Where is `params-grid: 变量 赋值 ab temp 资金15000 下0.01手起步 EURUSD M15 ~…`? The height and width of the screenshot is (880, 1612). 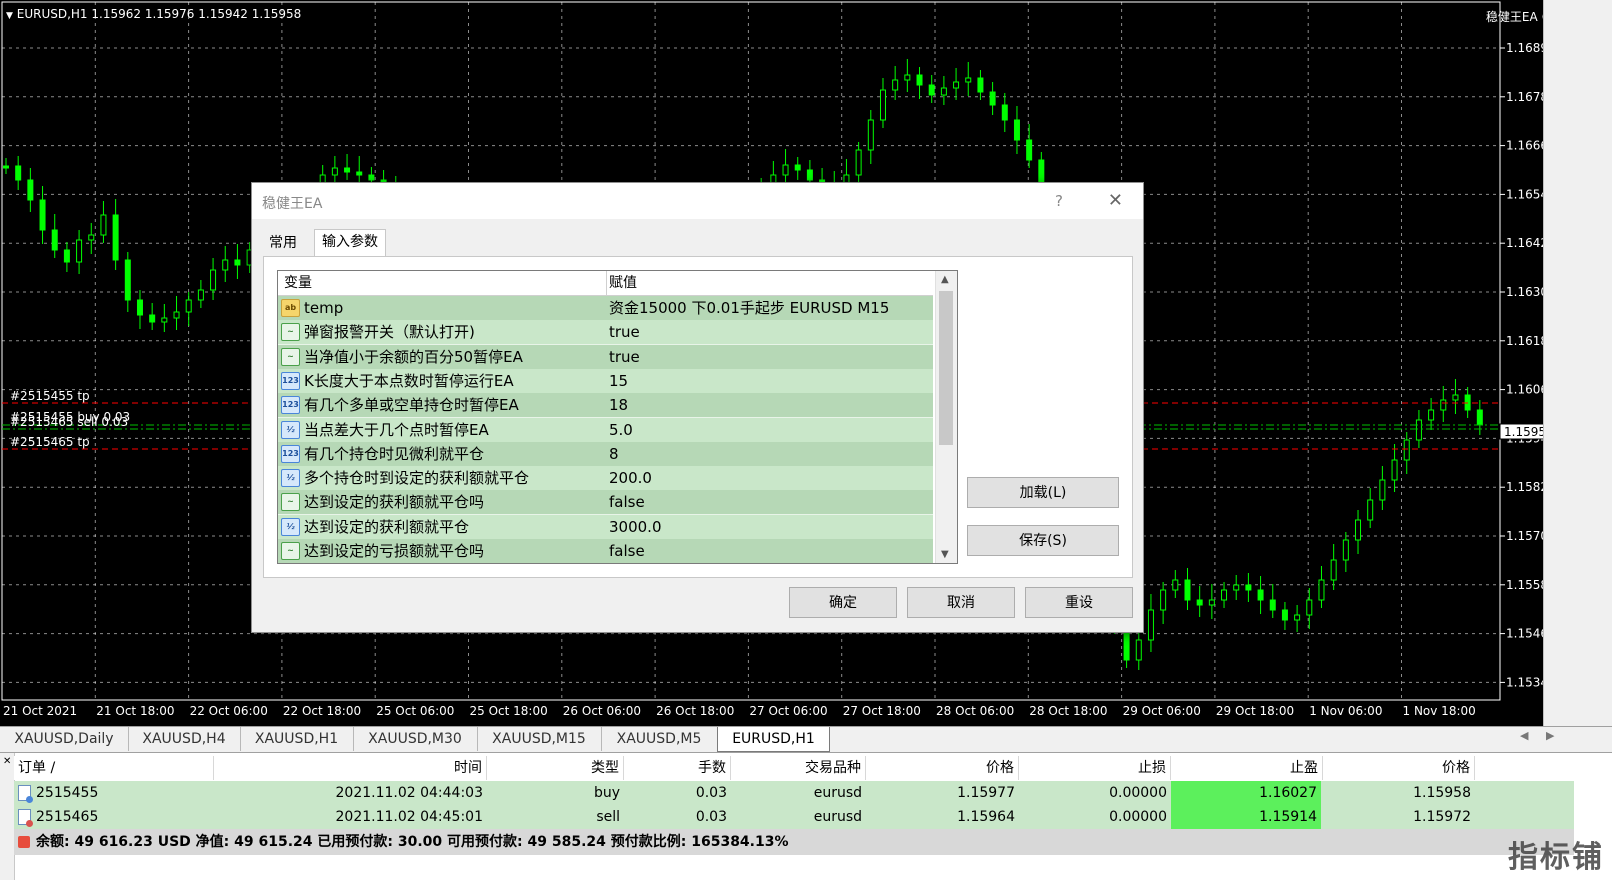
params-grid: 变量 赋值 ab temp 资金15000 下0.01手起步 EURUSD M15 ~… is located at coordinates (617, 417).